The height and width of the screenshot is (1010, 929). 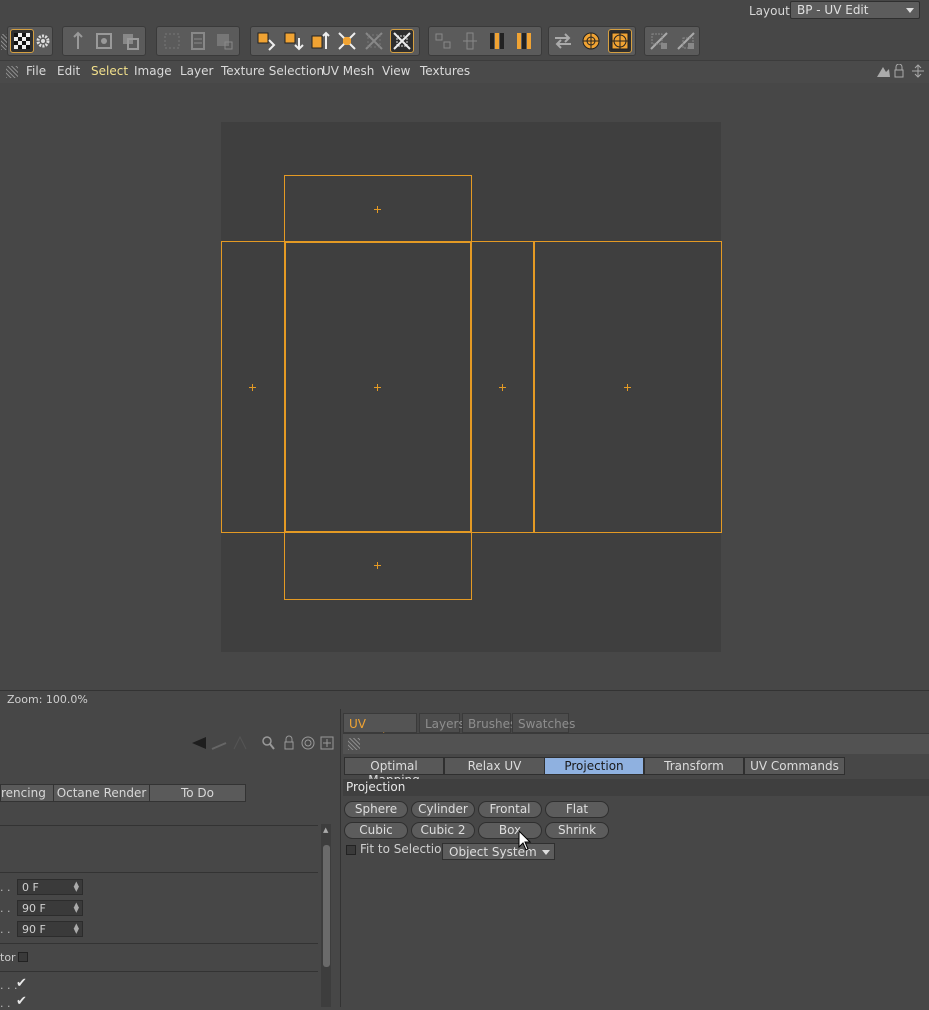 I want to click on menu-image: Image, so click(x=153, y=71).